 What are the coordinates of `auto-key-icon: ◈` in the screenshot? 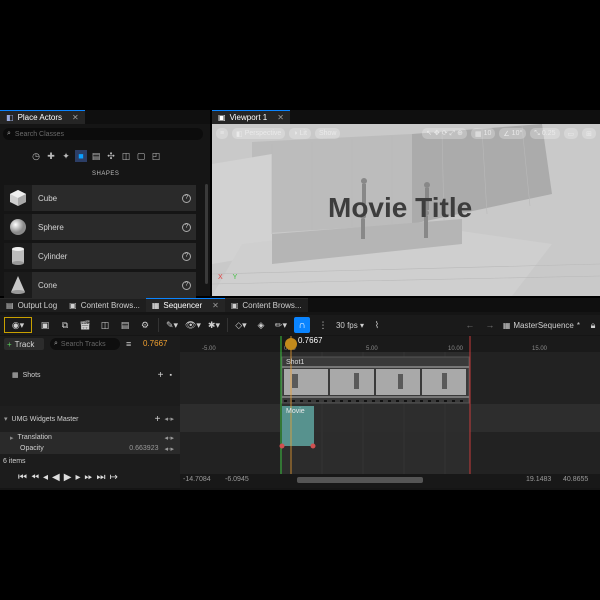 It's located at (261, 325).